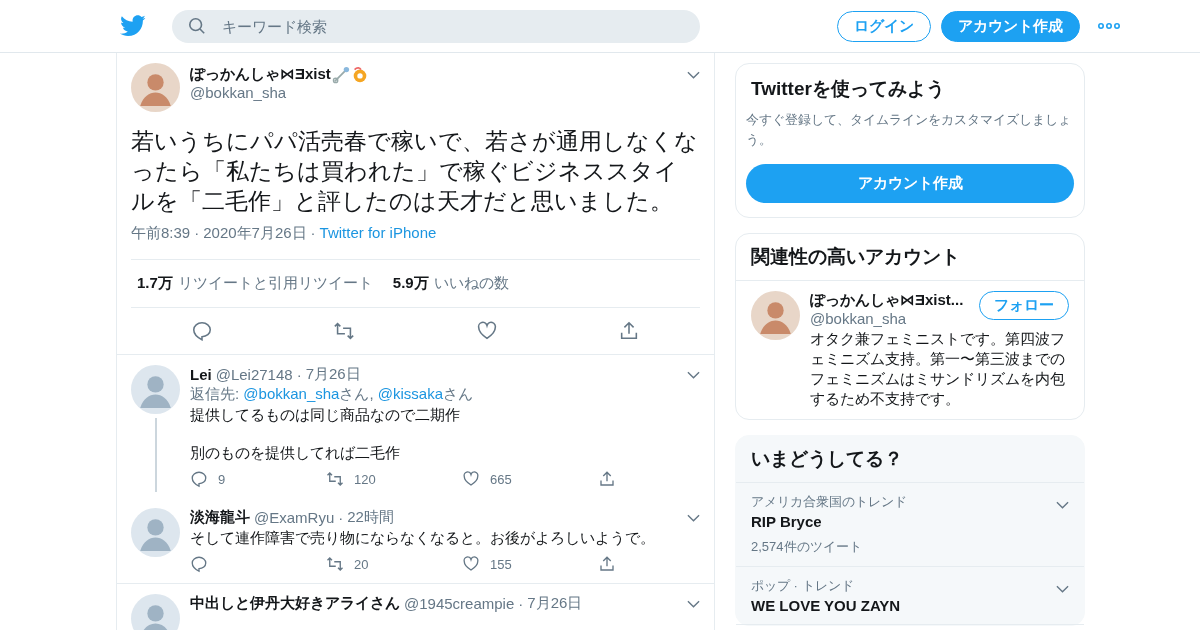  Describe the element at coordinates (155, 283) in the screenshot. I see `stat-count: 1.7万` at that location.